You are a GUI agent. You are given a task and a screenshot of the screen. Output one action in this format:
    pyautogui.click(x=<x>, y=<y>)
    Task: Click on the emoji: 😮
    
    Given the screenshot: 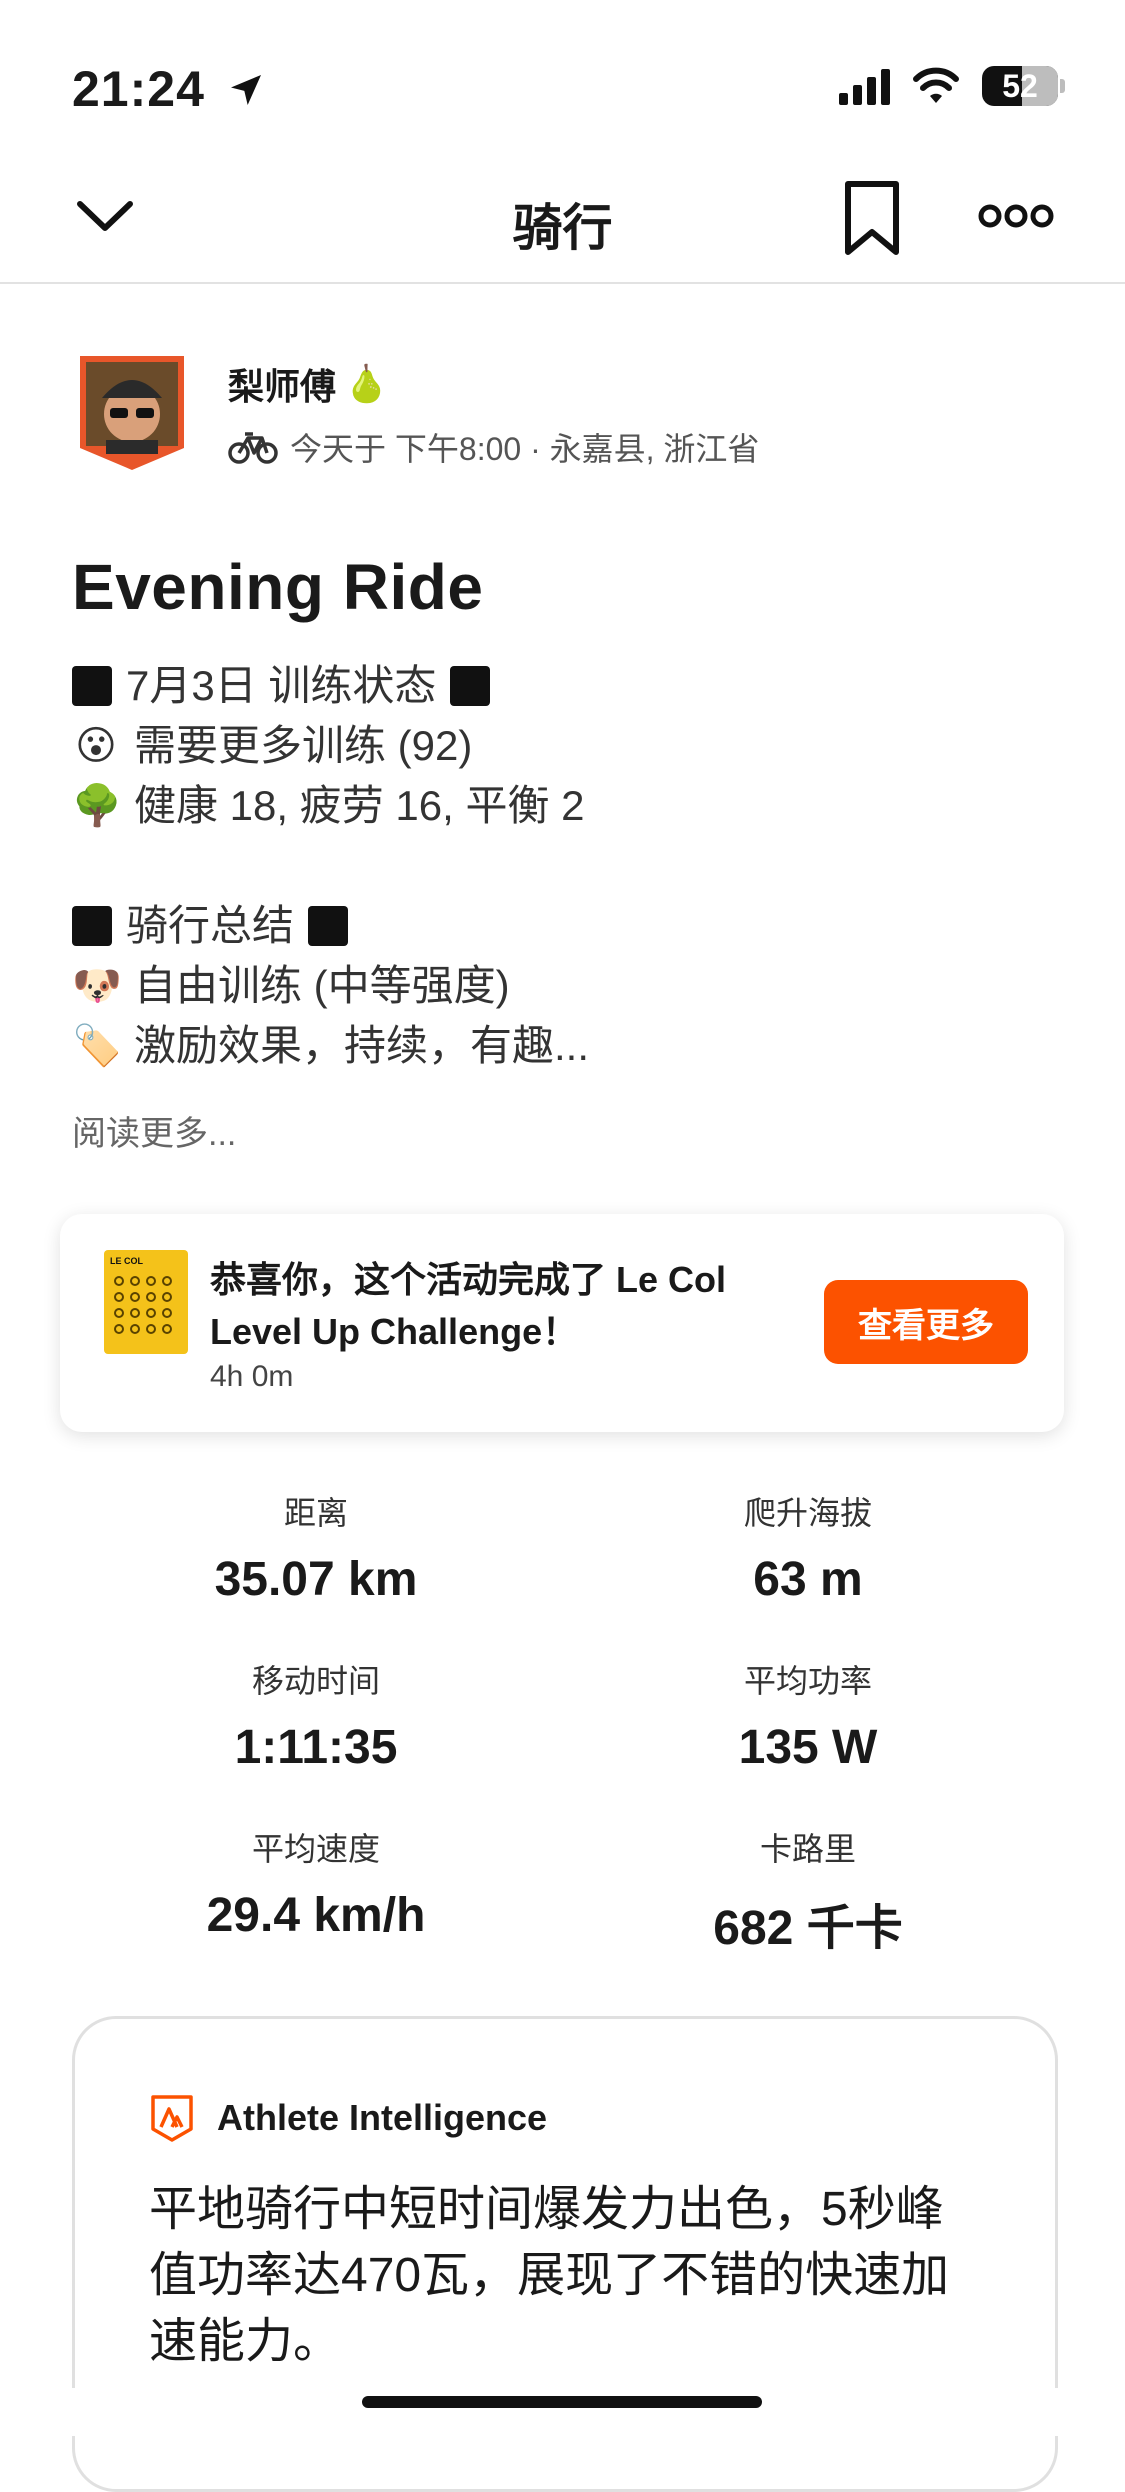 What is the action you would take?
    pyautogui.click(x=96, y=746)
    